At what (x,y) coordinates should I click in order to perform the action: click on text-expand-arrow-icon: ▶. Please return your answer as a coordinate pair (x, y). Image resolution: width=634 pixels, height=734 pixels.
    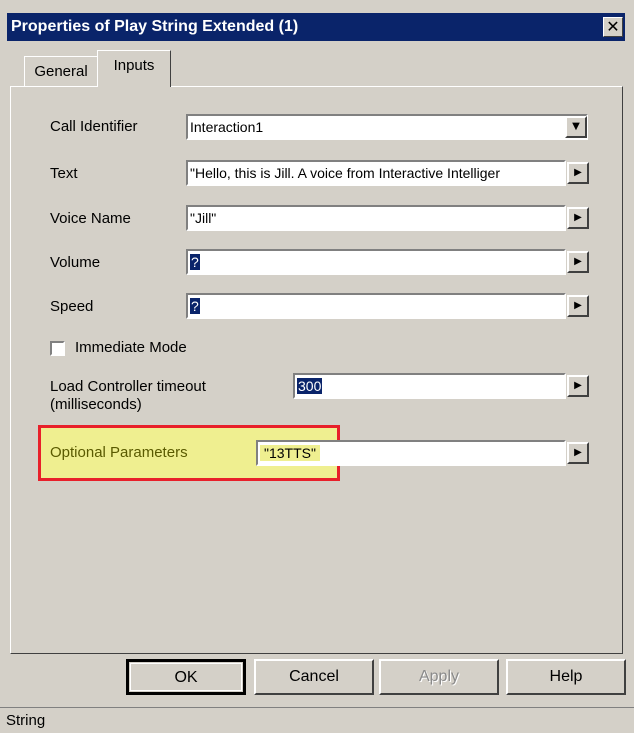
    Looking at the image, I should click on (578, 173).